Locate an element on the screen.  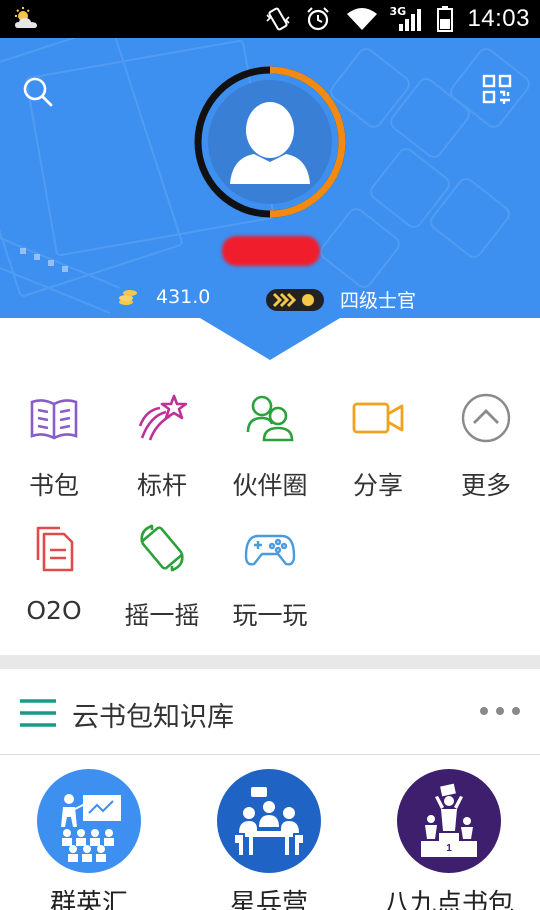
menu-item-shake: 摇一摇 is located at coordinates (162, 570).